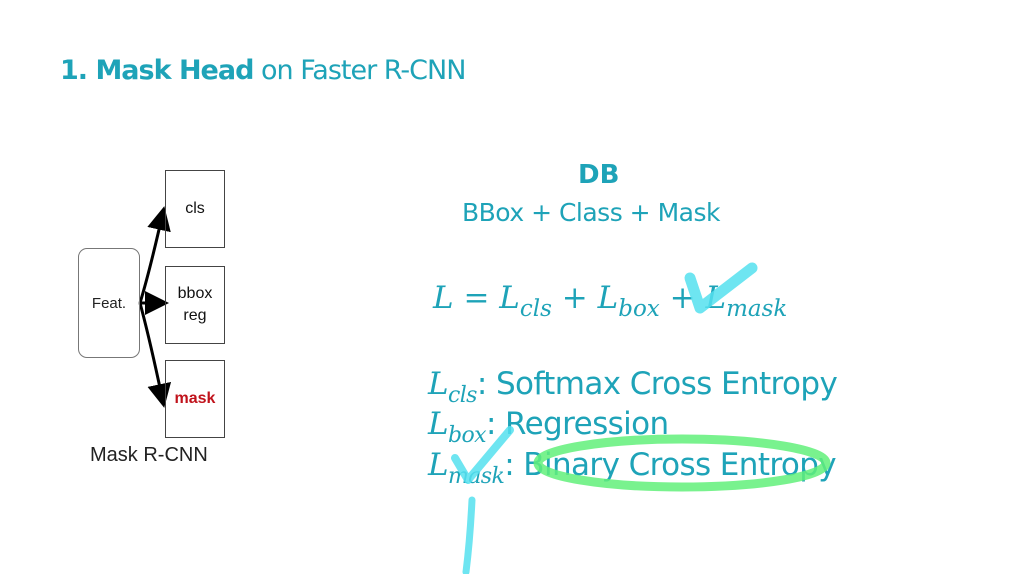 This screenshot has width=1020, height=574. Describe the element at coordinates (476, 298) in the screenshot. I see `loss-equals: =` at that location.